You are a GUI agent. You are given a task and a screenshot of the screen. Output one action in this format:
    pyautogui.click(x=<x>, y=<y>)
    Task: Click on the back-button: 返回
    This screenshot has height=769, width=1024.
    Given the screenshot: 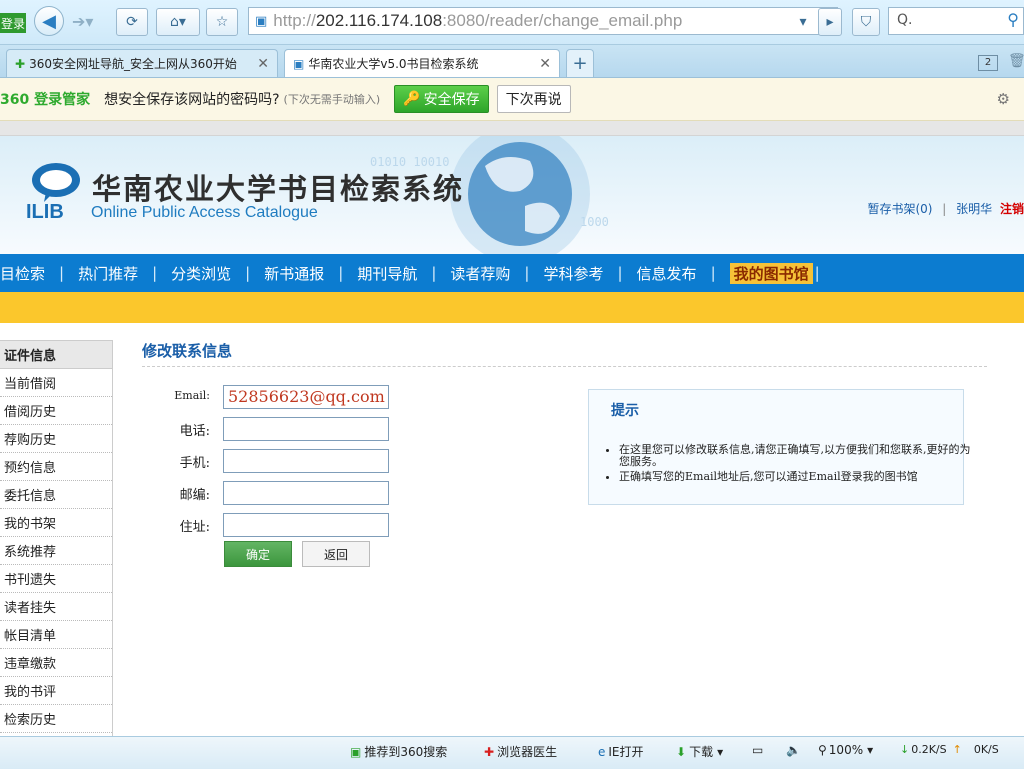 What is the action you would take?
    pyautogui.click(x=336, y=554)
    